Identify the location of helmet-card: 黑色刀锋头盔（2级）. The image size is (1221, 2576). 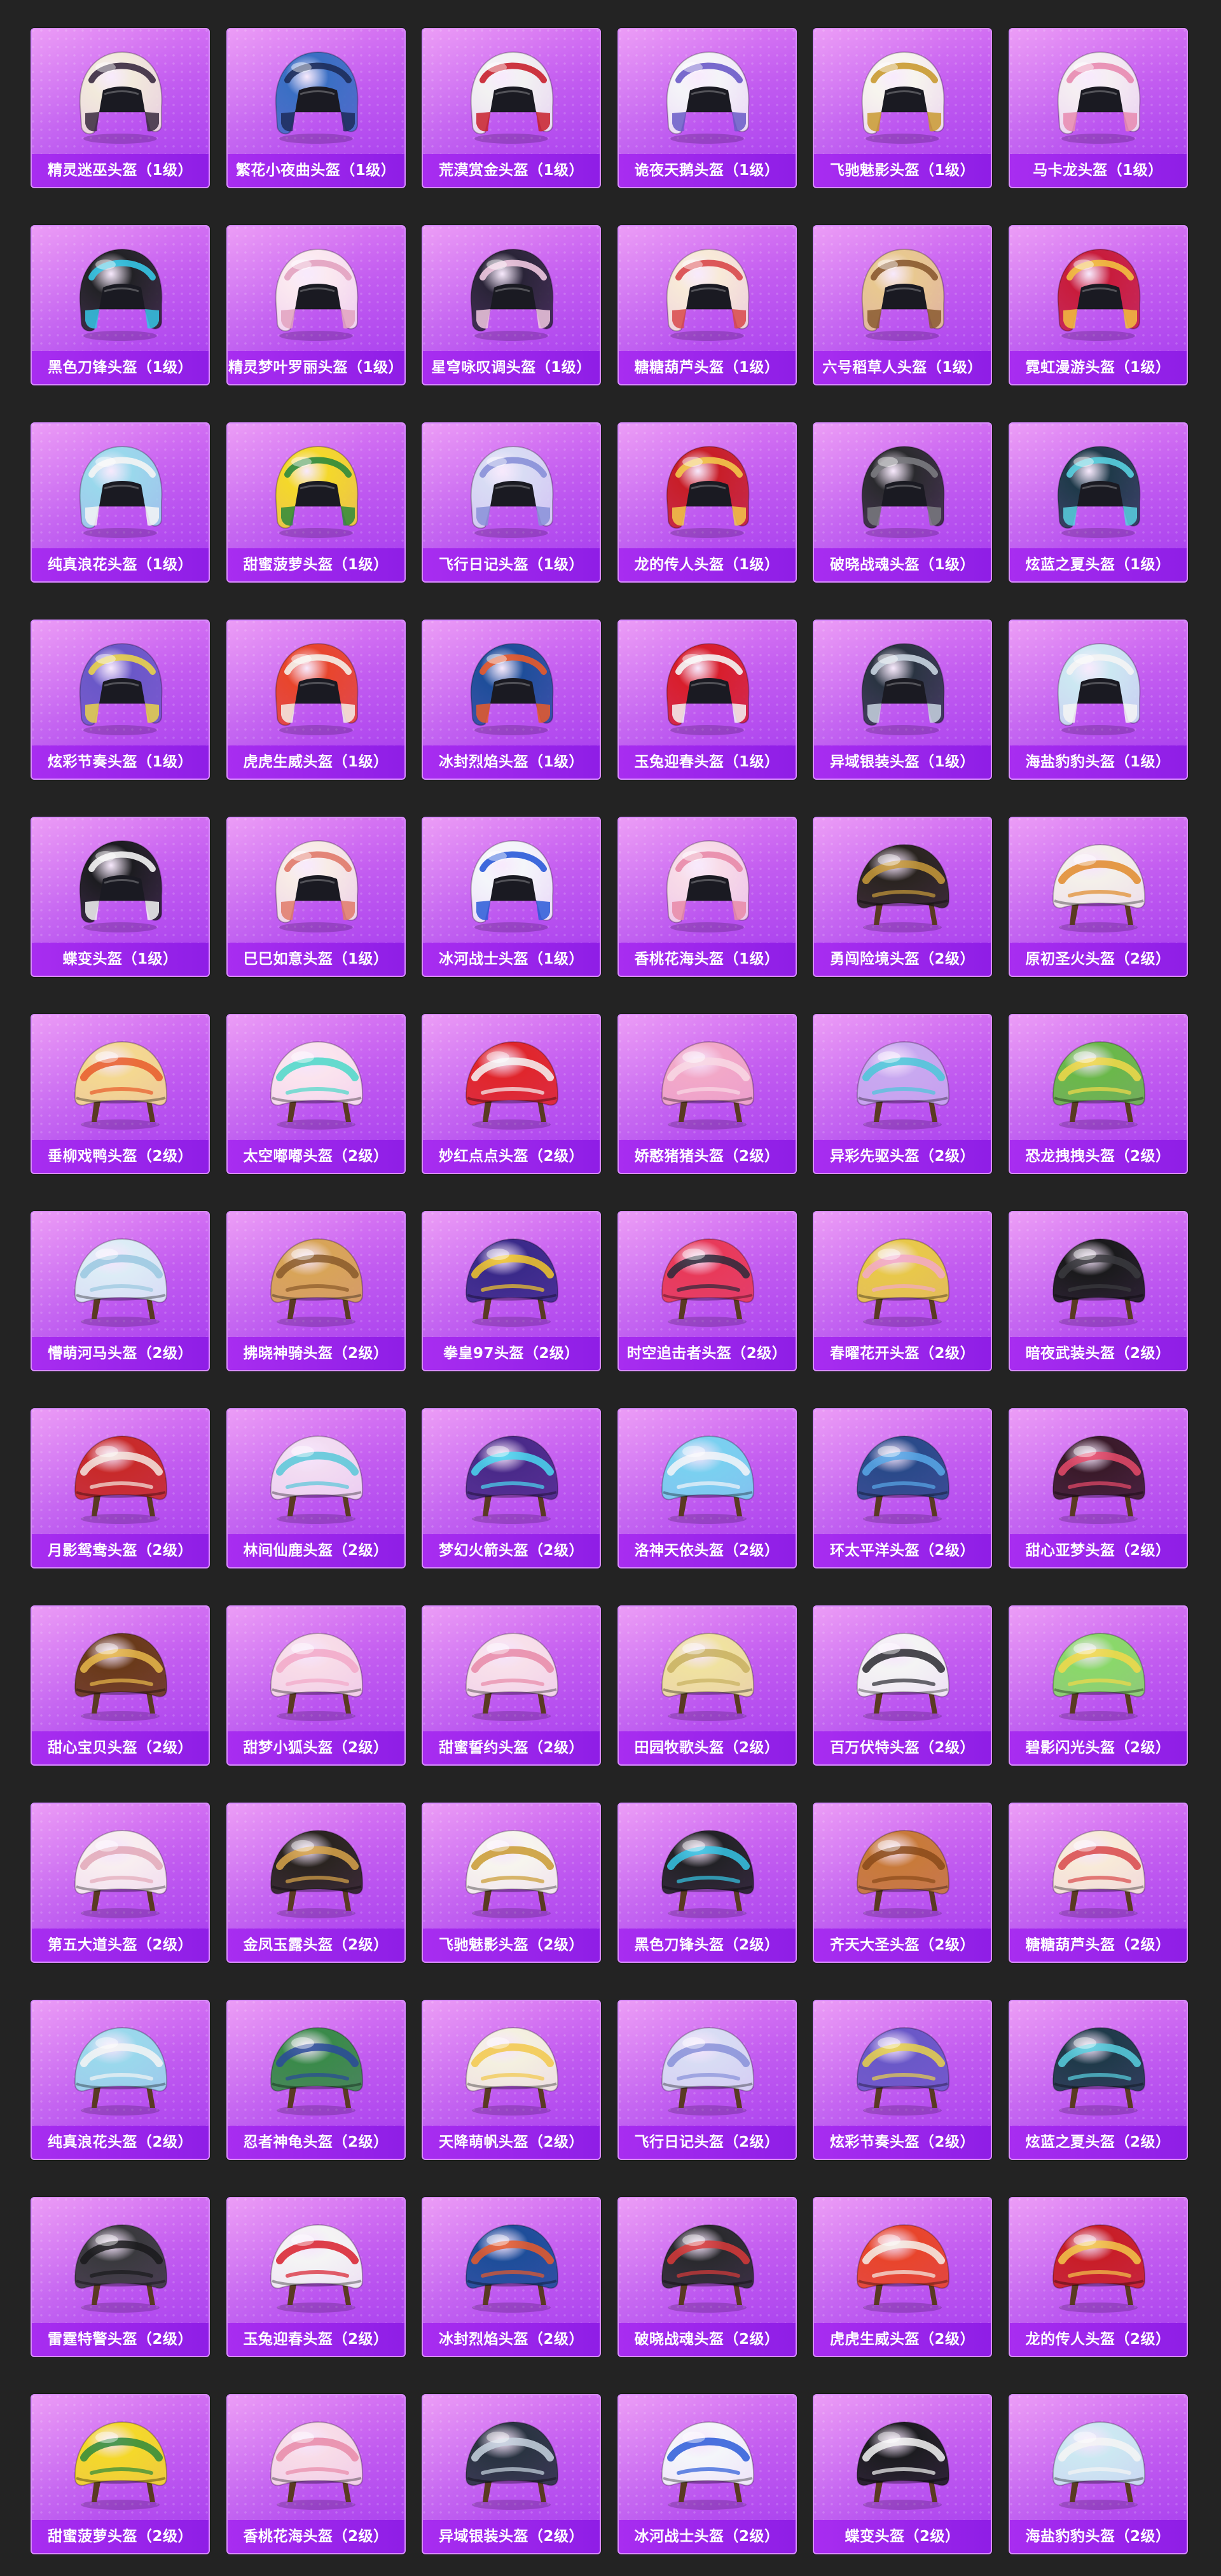
(707, 1883).